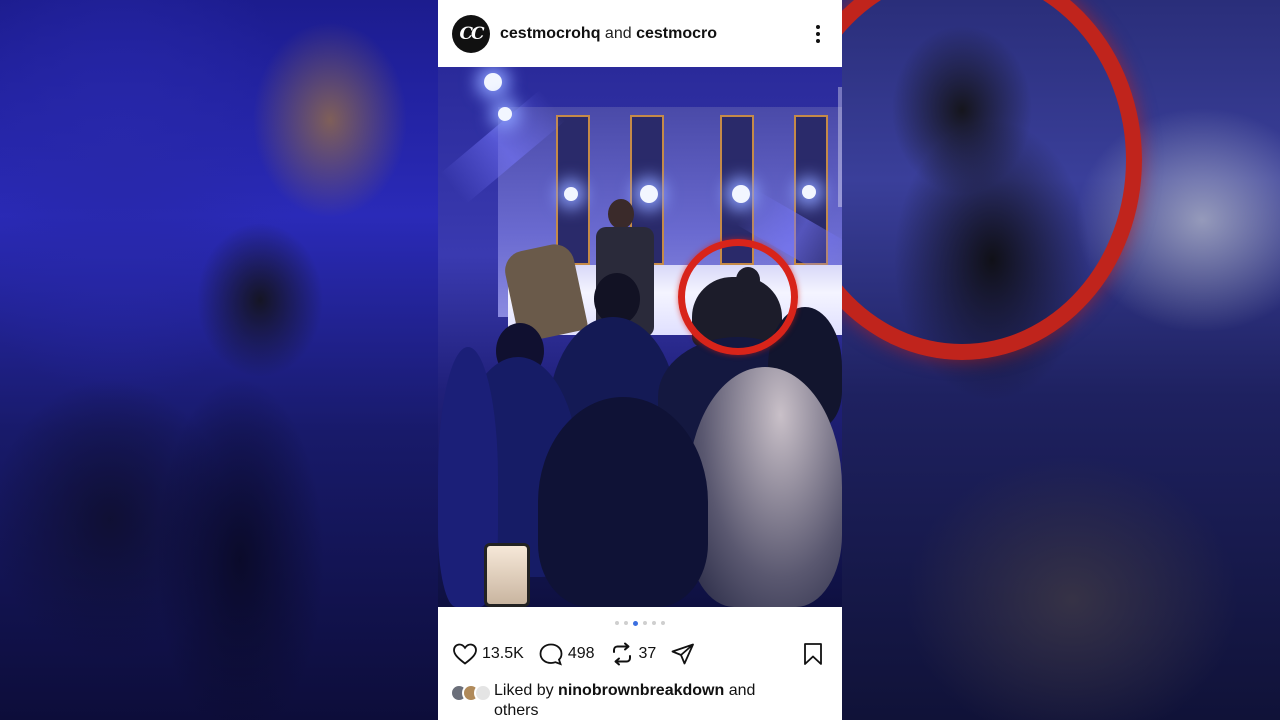  What do you see at coordinates (765, 487) in the screenshot?
I see `crowd-person-foreground` at bounding box center [765, 487].